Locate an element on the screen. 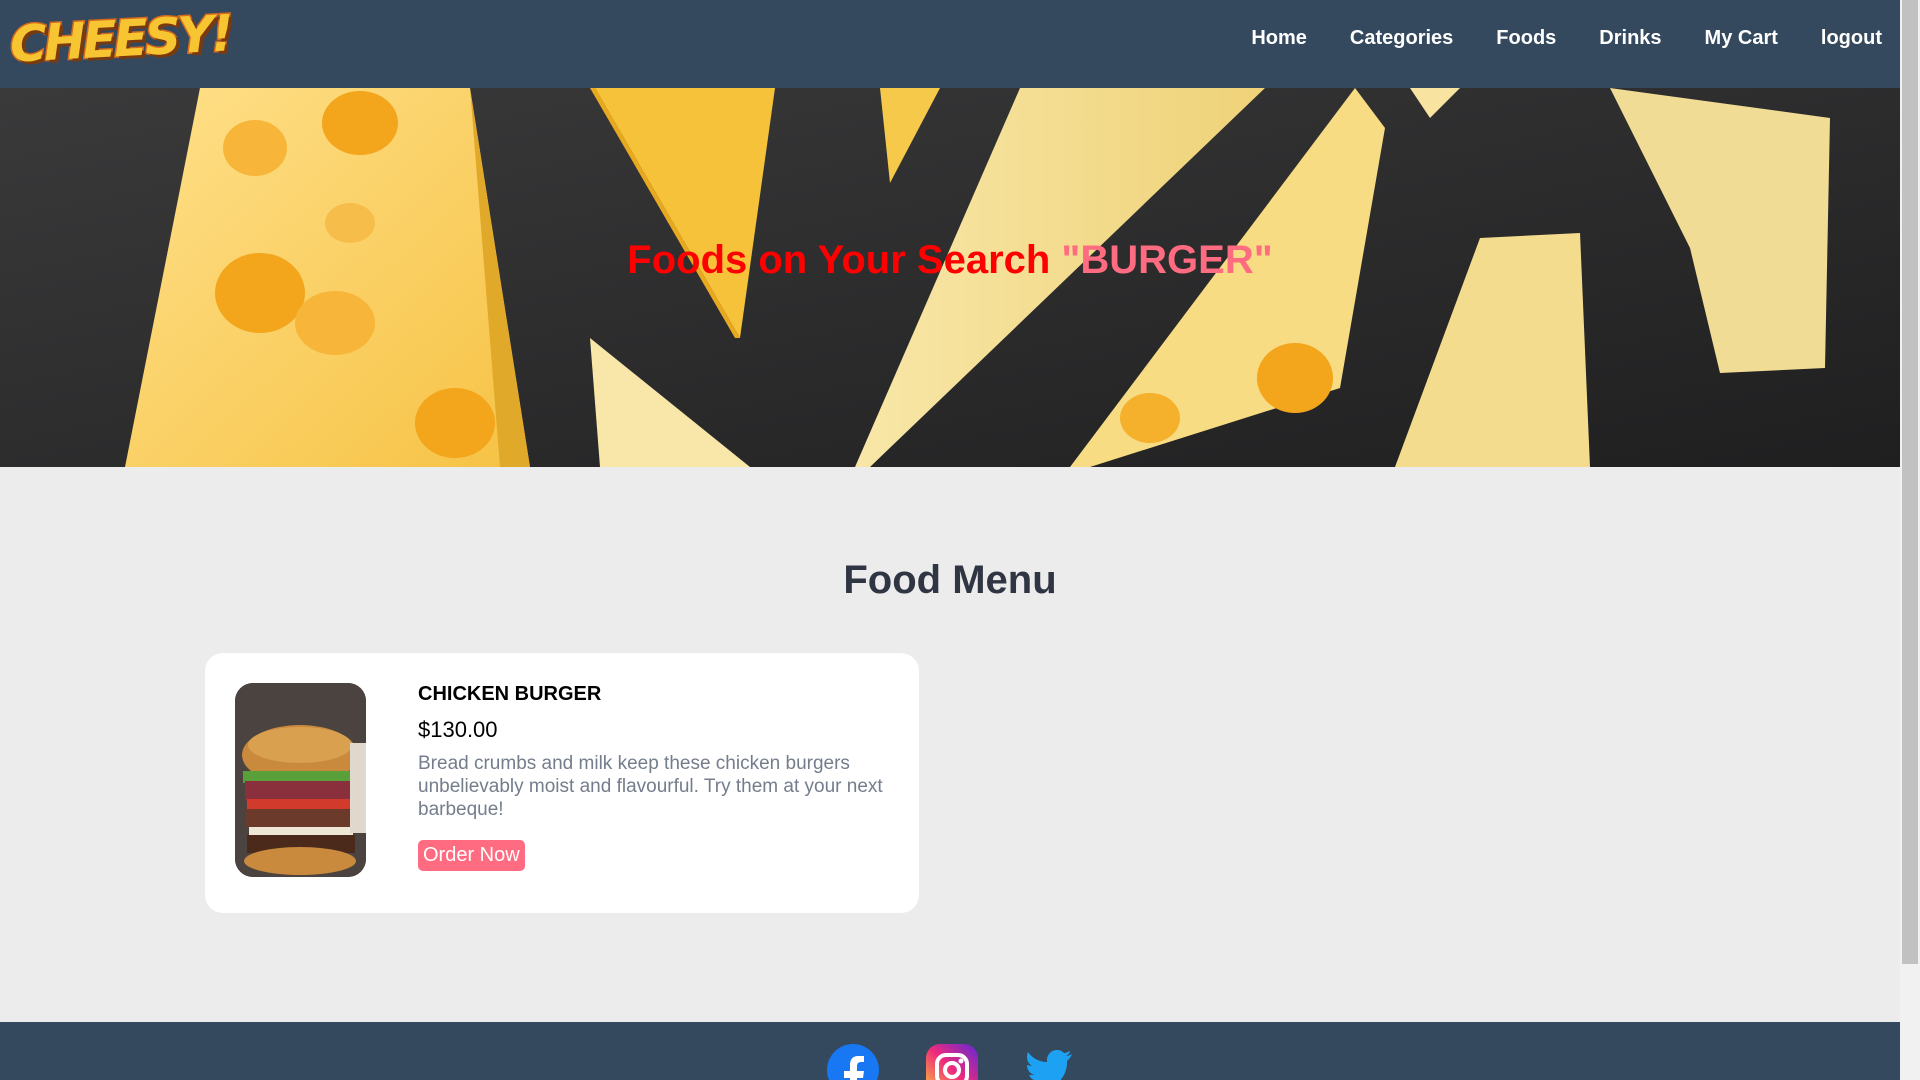 The height and width of the screenshot is (1080, 1920). food-item-price: $130.00 is located at coordinates (458, 729).